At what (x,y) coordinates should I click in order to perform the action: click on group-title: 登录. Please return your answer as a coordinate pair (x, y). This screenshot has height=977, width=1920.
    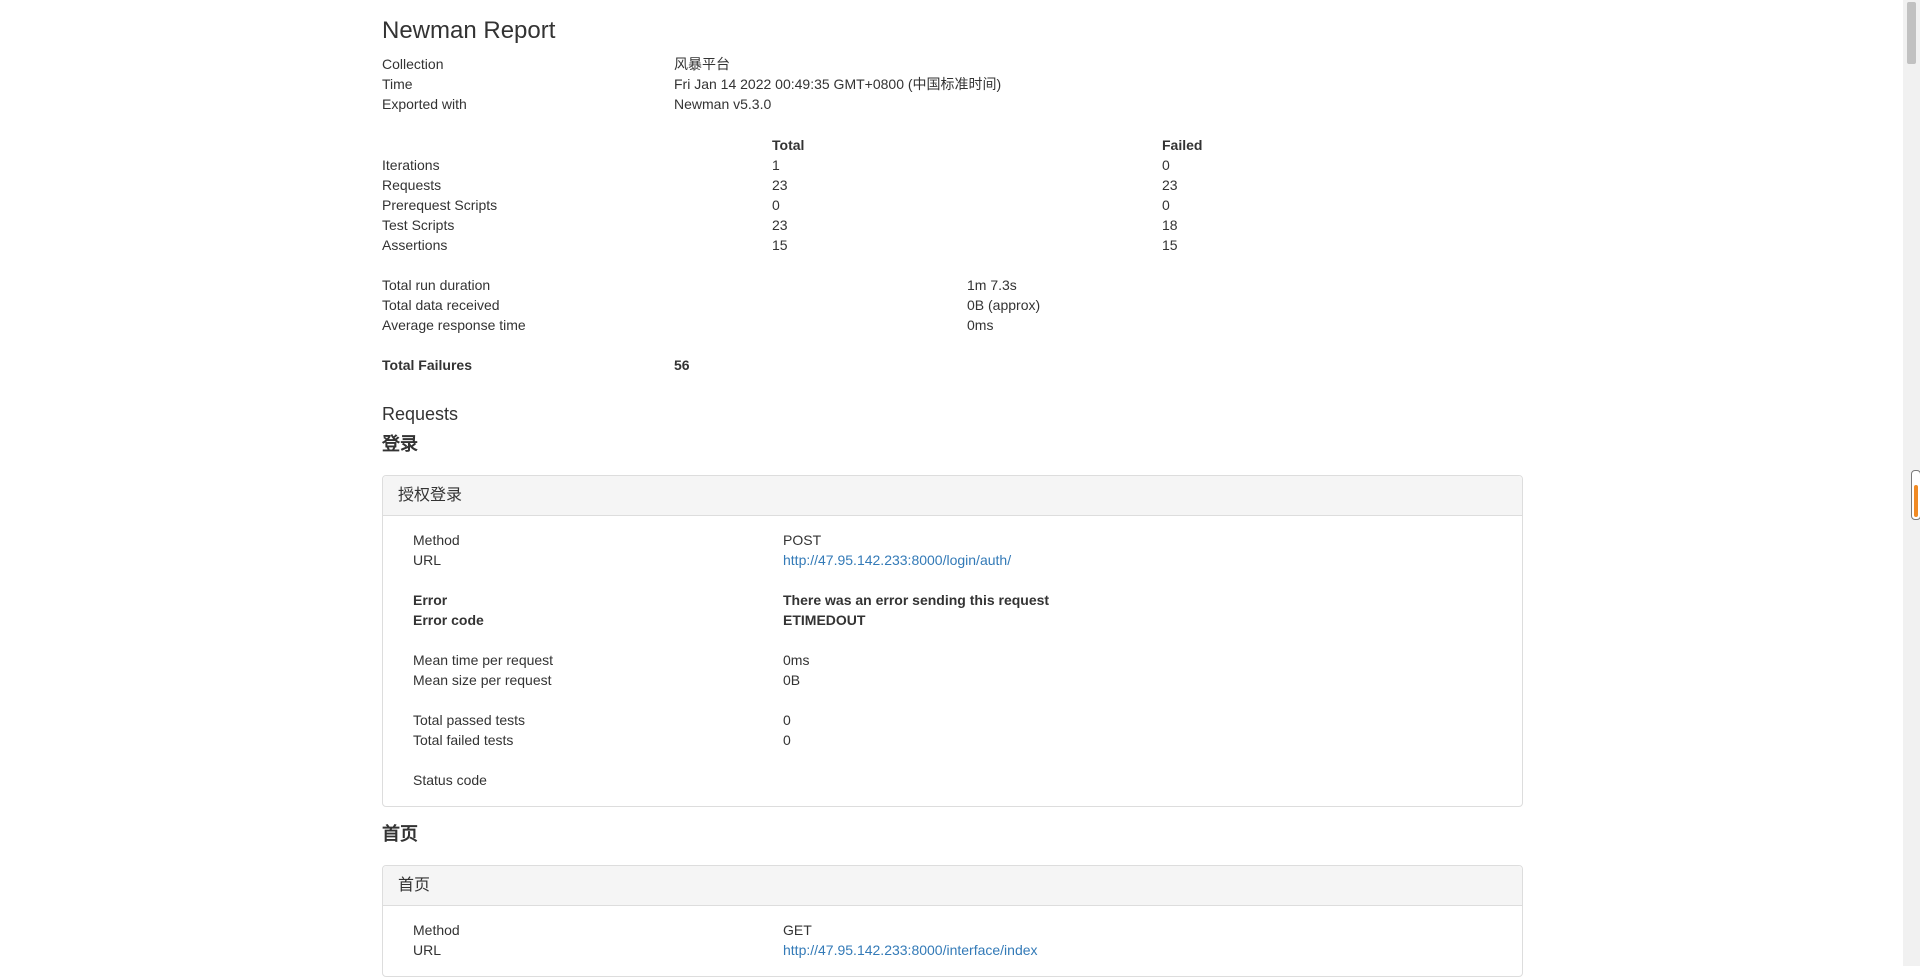
    Looking at the image, I should click on (400, 444).